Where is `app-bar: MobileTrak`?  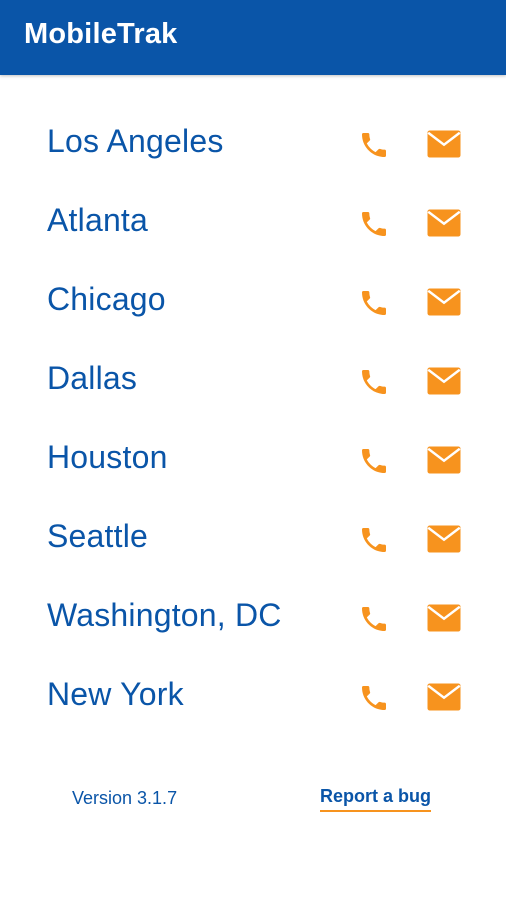 app-bar: MobileTrak is located at coordinates (253, 37).